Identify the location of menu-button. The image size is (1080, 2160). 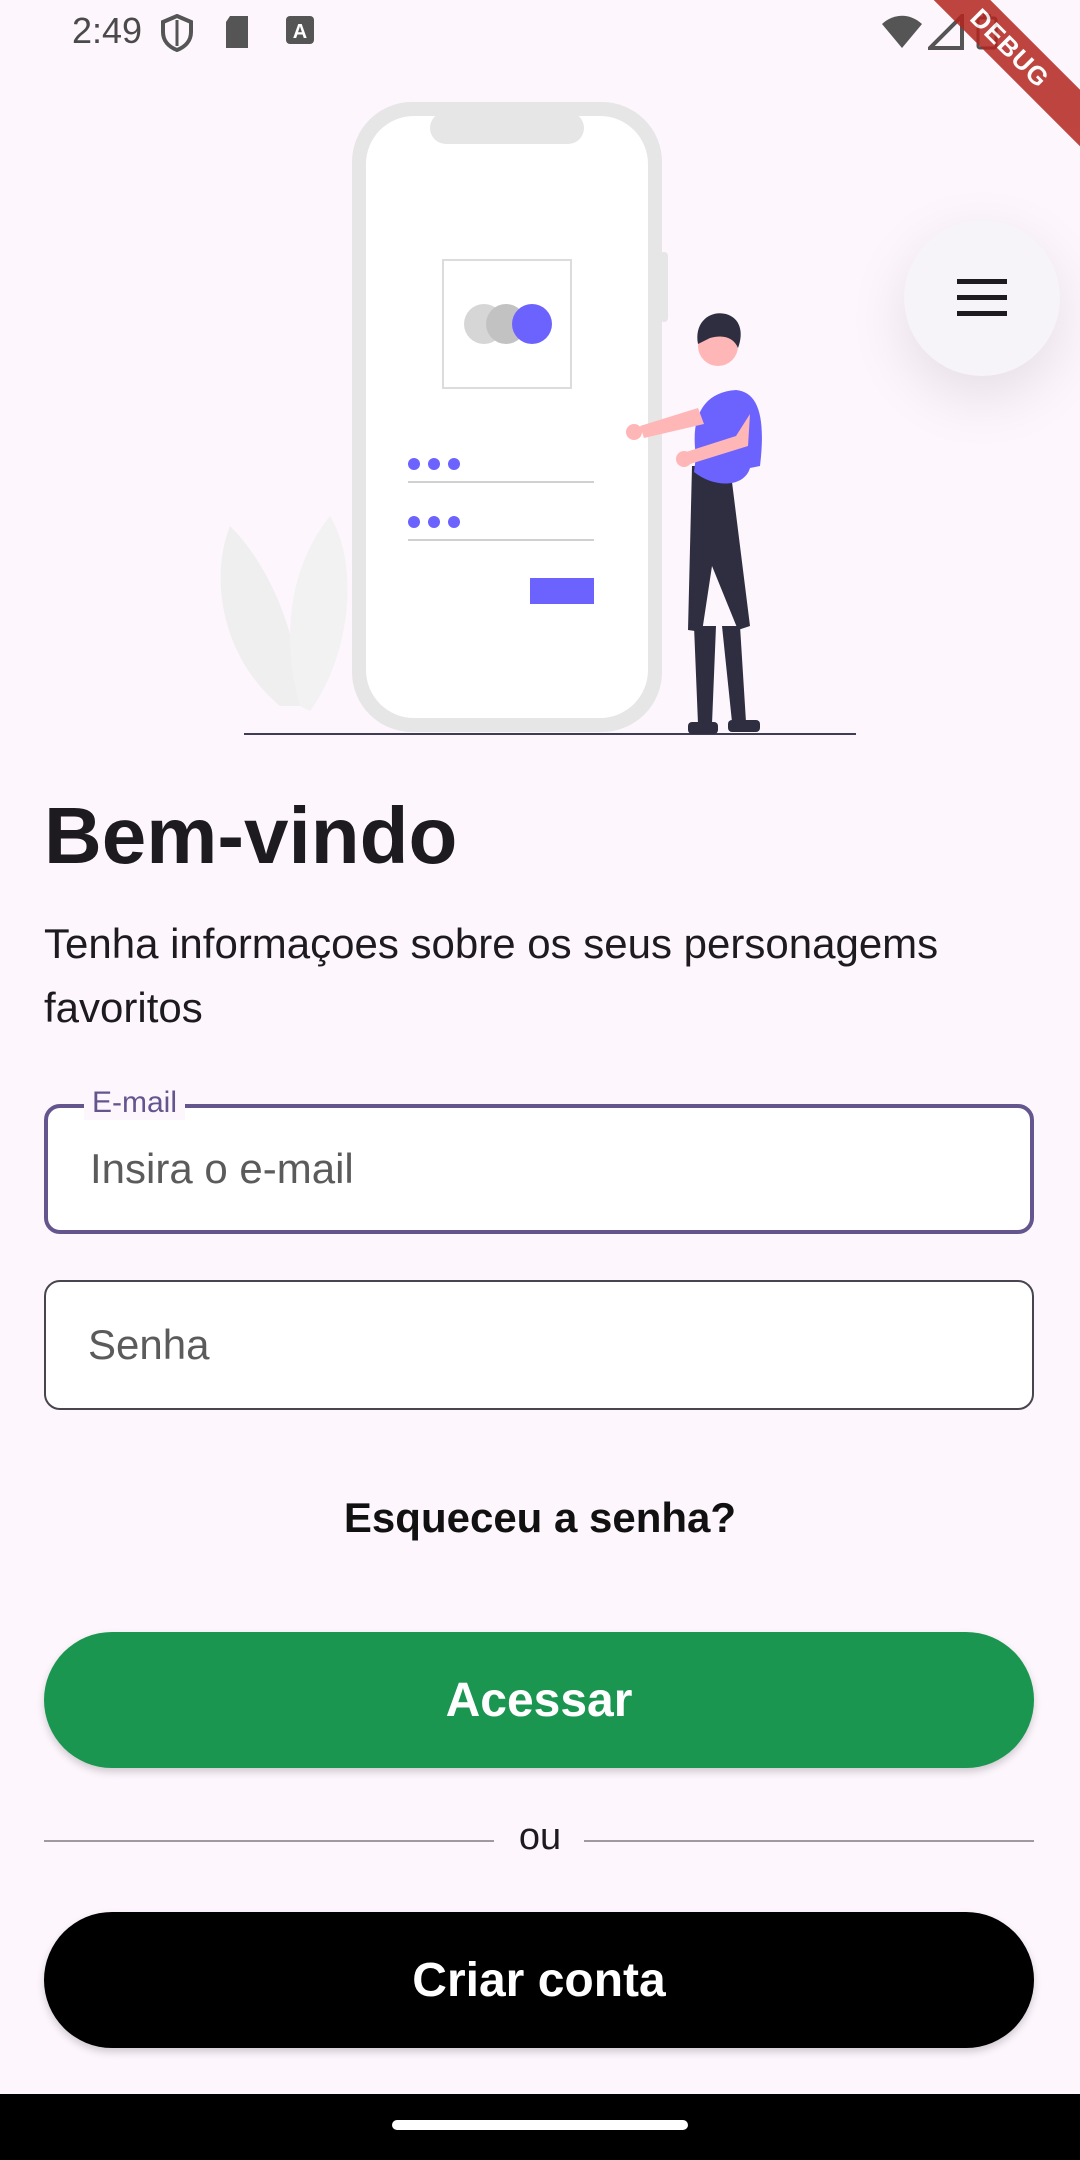
(982, 298).